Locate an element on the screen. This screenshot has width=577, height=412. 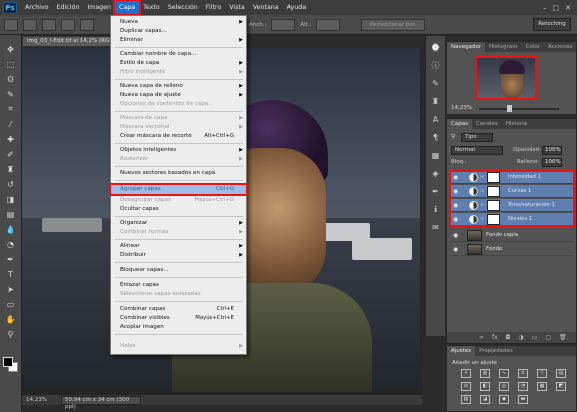
layer-row: ◉ Fondo capia is located at coordinates (512, 235).